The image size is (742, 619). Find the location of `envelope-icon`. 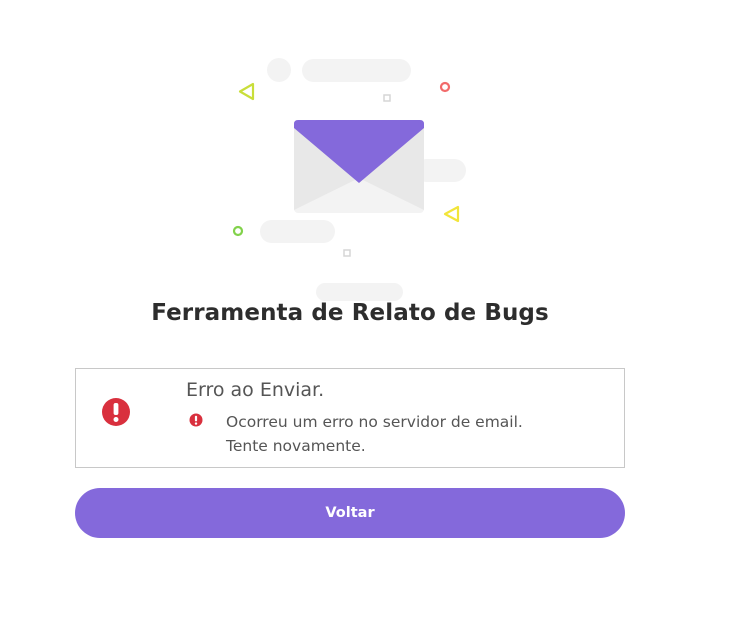

envelope-icon is located at coordinates (359, 166).